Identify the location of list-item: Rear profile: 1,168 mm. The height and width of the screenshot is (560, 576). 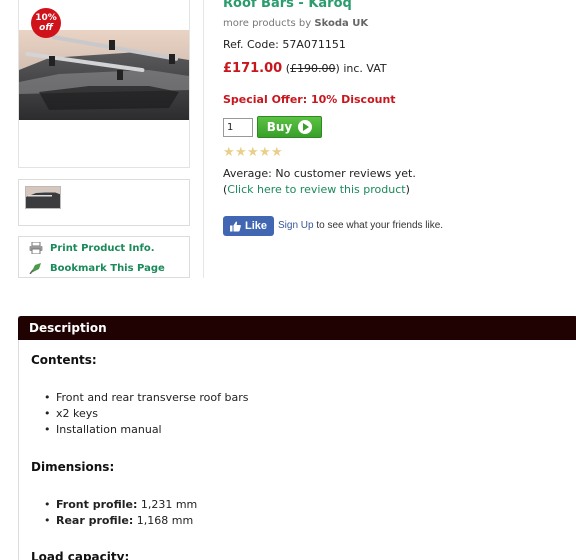
(120, 521).